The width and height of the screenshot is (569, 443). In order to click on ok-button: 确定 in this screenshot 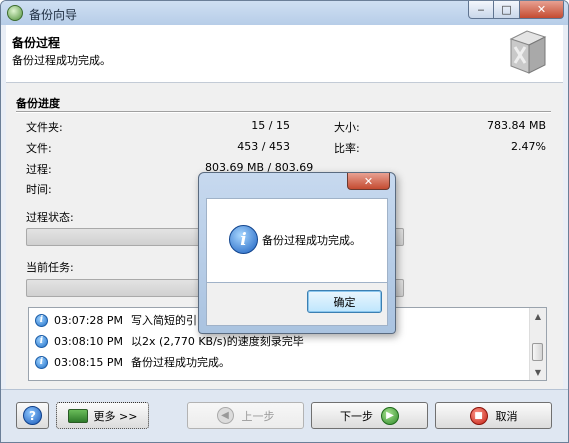, I will do `click(344, 301)`.